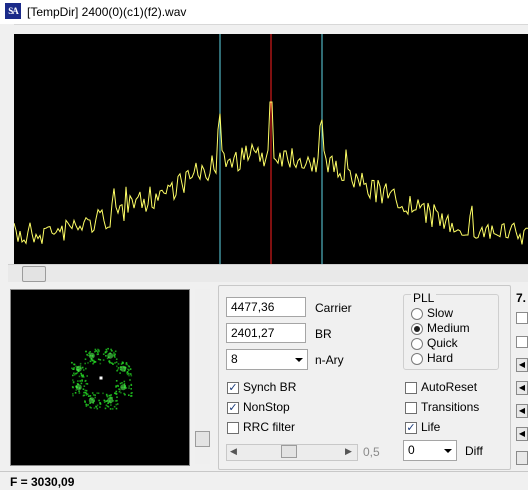  What do you see at coordinates (202, 376) in the screenshot?
I see `constellation-scrollbar` at bounding box center [202, 376].